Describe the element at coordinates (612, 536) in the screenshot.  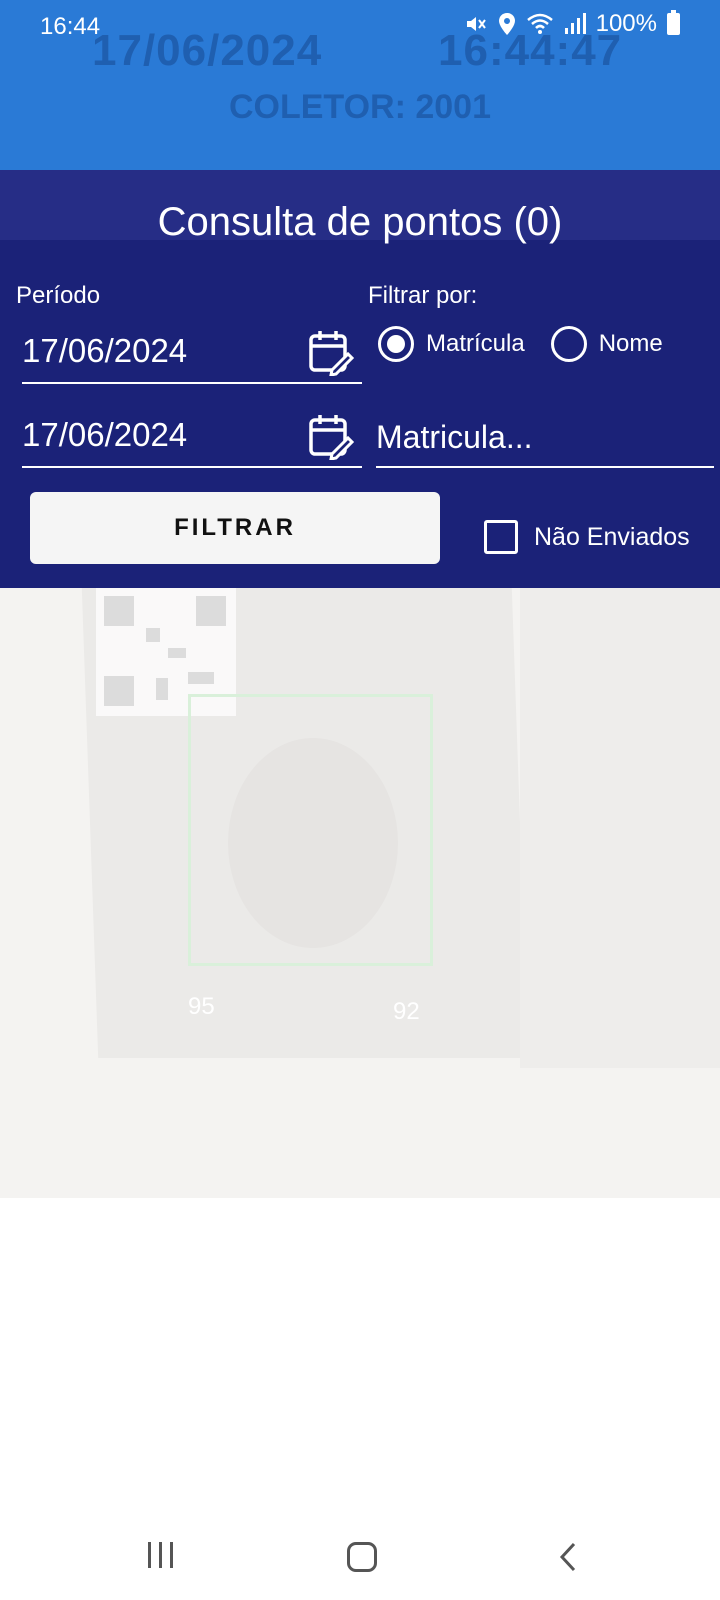
I see `nao-enviados-label: Não Enviados` at that location.